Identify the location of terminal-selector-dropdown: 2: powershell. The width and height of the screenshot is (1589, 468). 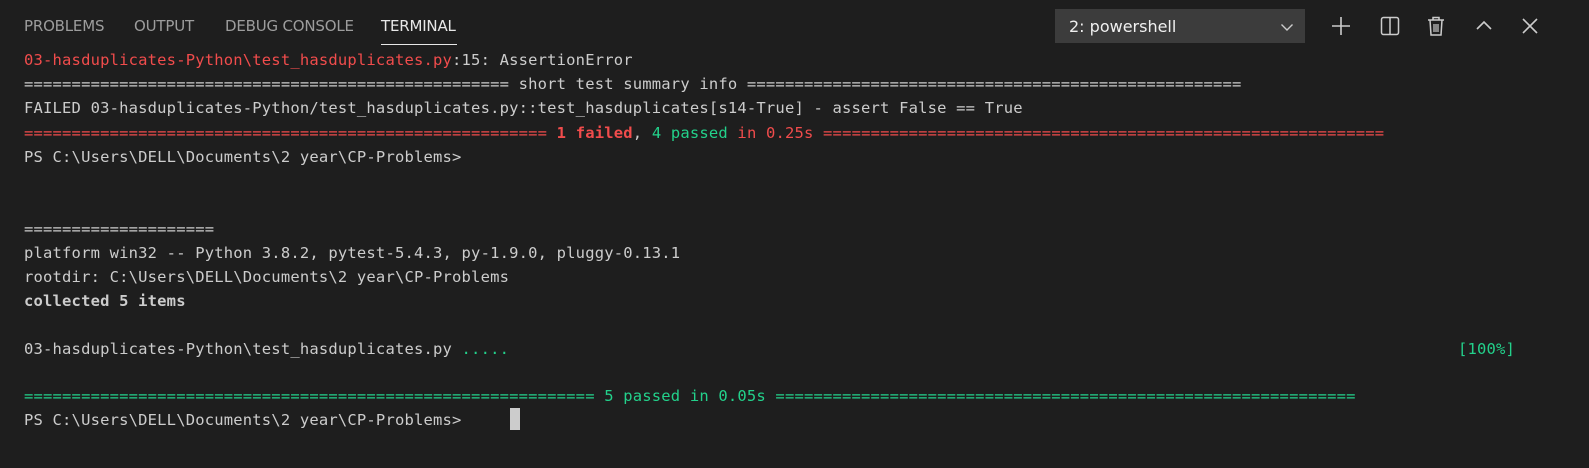
(1180, 26).